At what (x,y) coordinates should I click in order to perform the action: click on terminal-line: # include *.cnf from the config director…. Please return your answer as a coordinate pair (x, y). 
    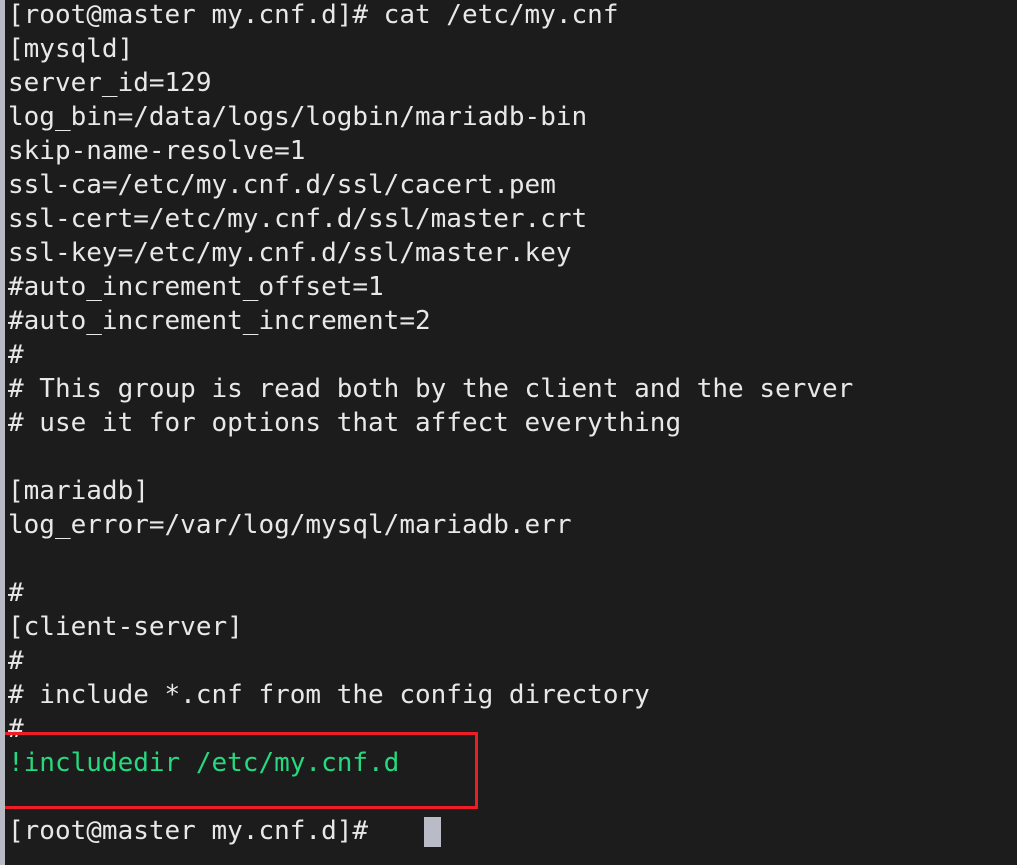
    Looking at the image, I should click on (329, 695).